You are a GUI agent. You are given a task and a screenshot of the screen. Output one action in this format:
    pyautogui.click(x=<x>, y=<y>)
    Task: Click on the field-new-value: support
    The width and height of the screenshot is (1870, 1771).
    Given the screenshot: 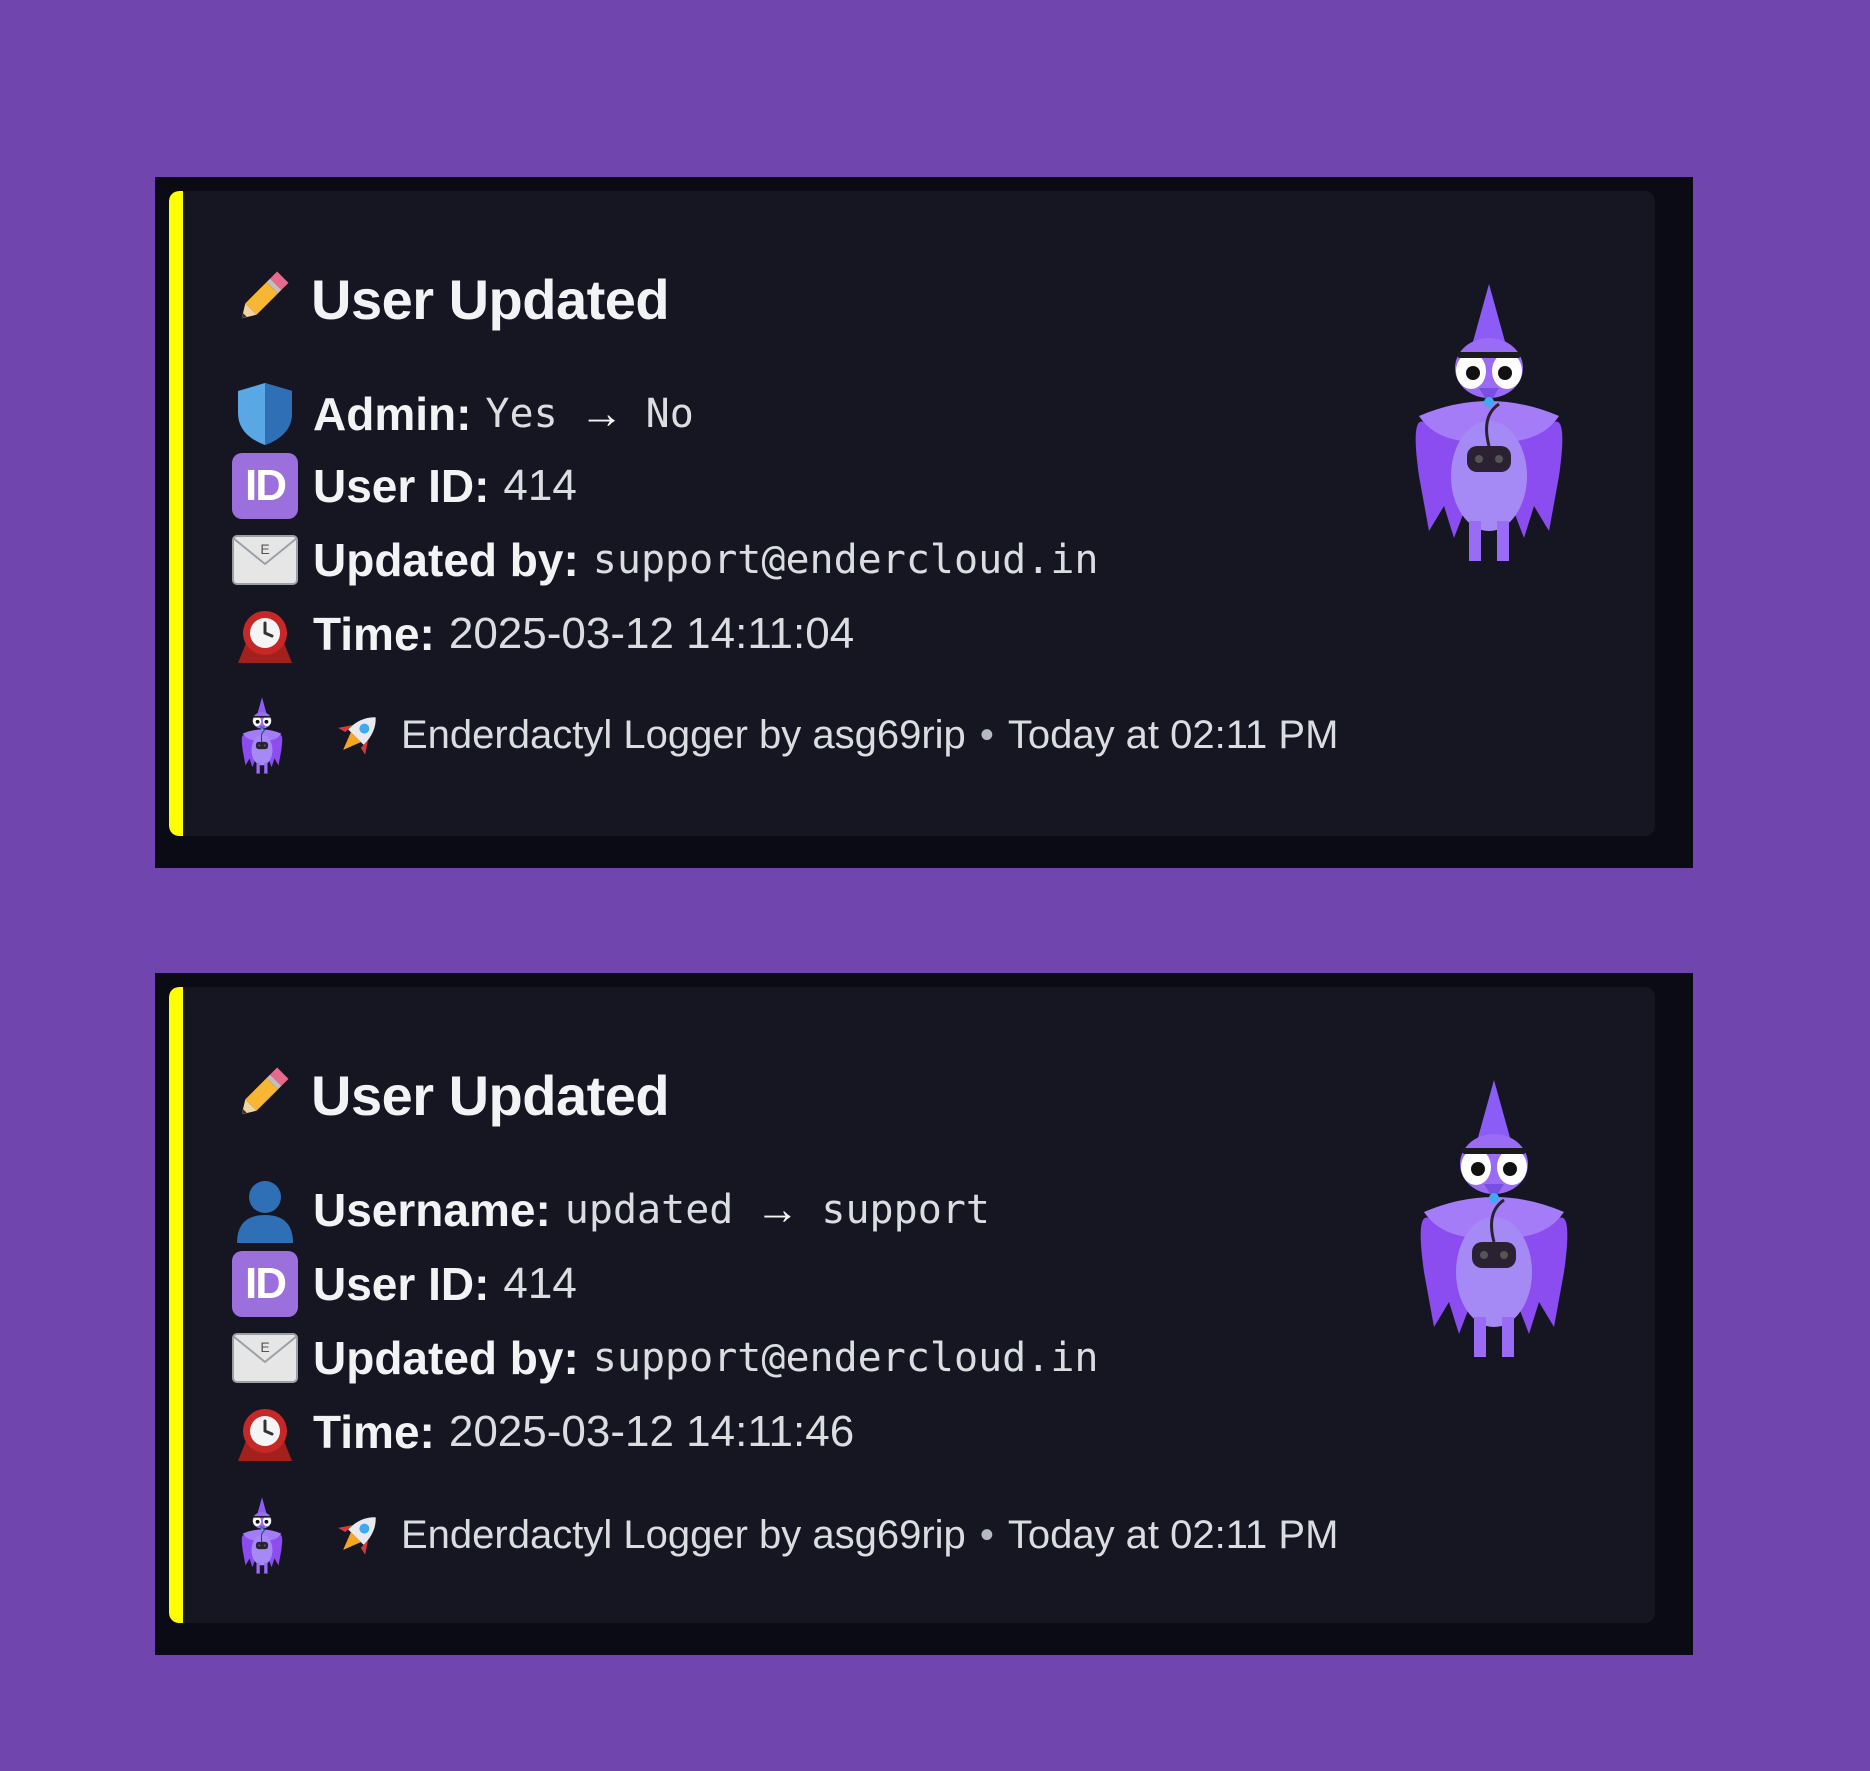 What is the action you would take?
    pyautogui.click(x=905, y=1210)
    